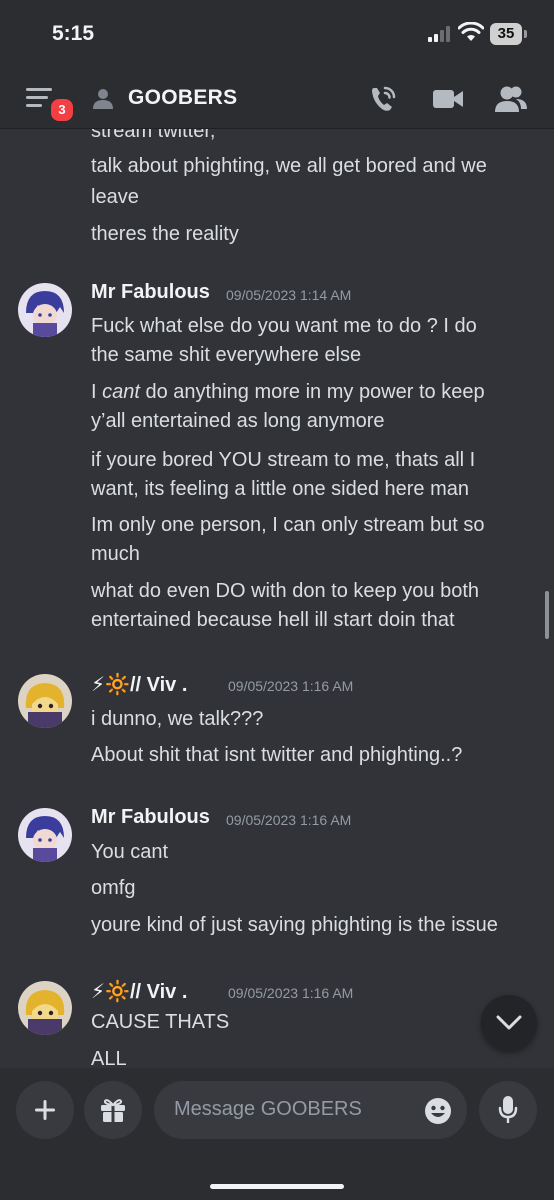 This screenshot has height=1200, width=554. Describe the element at coordinates (97, 392) in the screenshot. I see `message-text-prefix: I` at that location.